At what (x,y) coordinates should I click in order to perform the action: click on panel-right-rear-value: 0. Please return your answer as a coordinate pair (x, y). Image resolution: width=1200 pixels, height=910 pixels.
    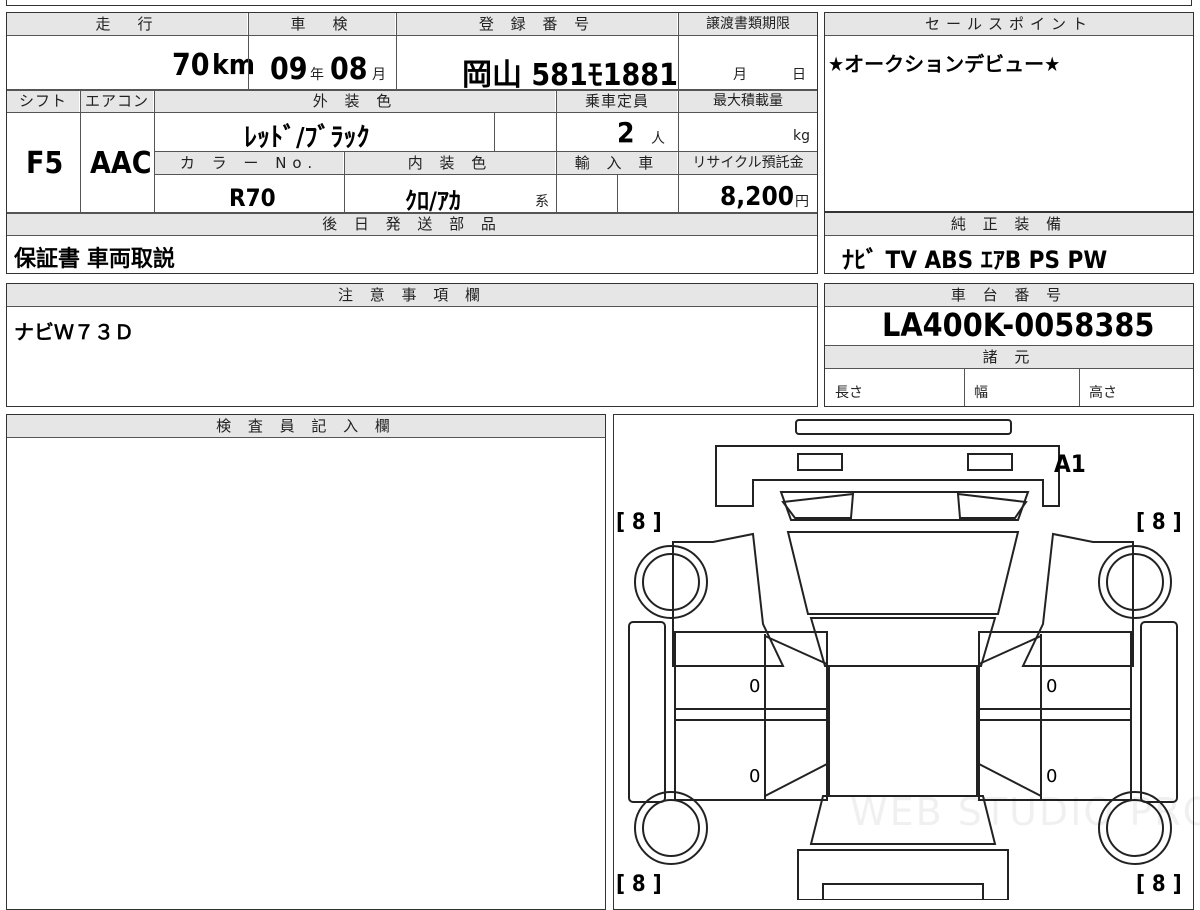
    Looking at the image, I should click on (1052, 776).